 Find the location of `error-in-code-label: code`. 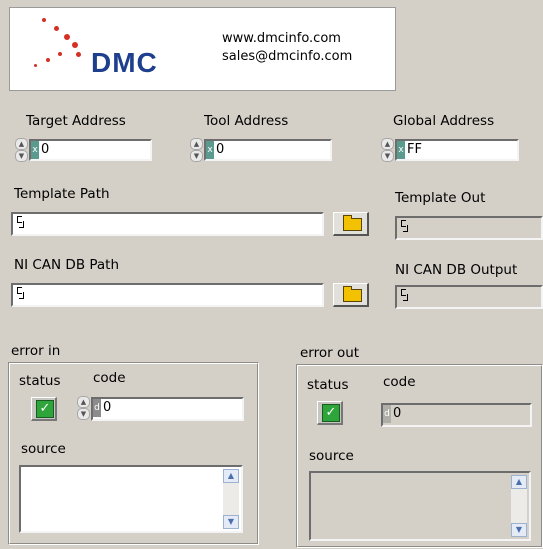

error-in-code-label: code is located at coordinates (109, 378).